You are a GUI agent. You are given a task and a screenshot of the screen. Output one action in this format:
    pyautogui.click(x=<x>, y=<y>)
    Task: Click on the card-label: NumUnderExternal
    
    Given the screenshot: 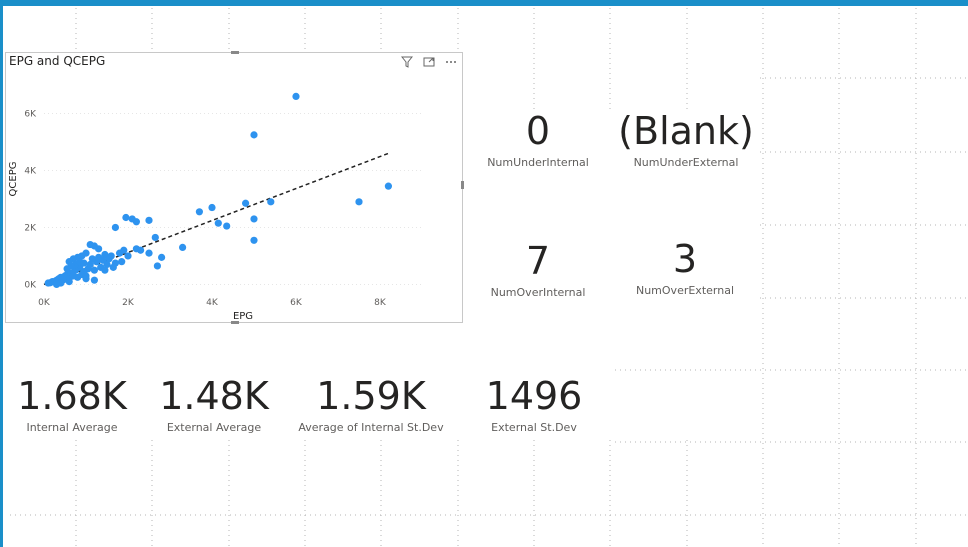 What is the action you would take?
    pyautogui.click(x=686, y=162)
    